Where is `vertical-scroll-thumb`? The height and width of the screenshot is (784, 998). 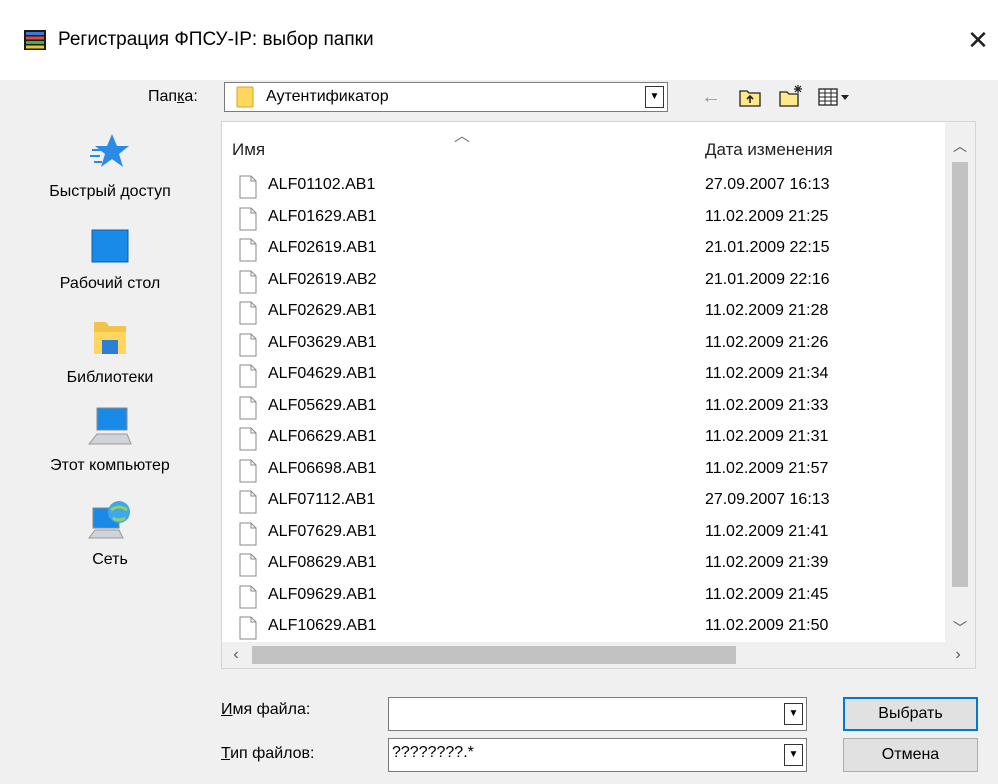 vertical-scroll-thumb is located at coordinates (960, 374).